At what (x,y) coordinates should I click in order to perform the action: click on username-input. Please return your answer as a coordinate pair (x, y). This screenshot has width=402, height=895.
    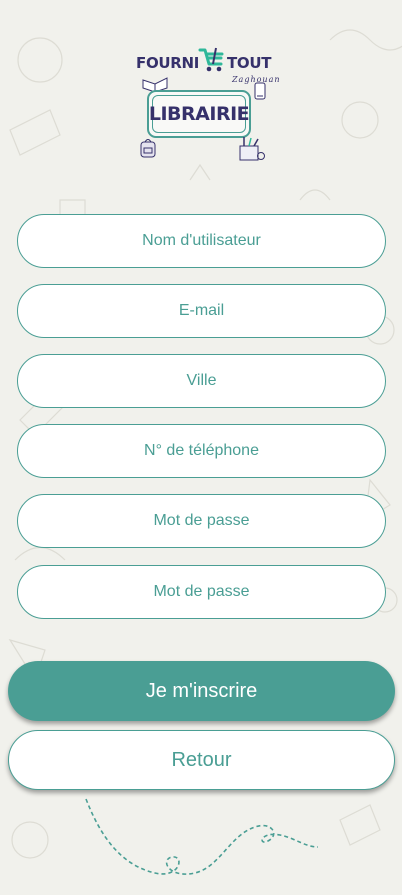
    Looking at the image, I should click on (201, 241).